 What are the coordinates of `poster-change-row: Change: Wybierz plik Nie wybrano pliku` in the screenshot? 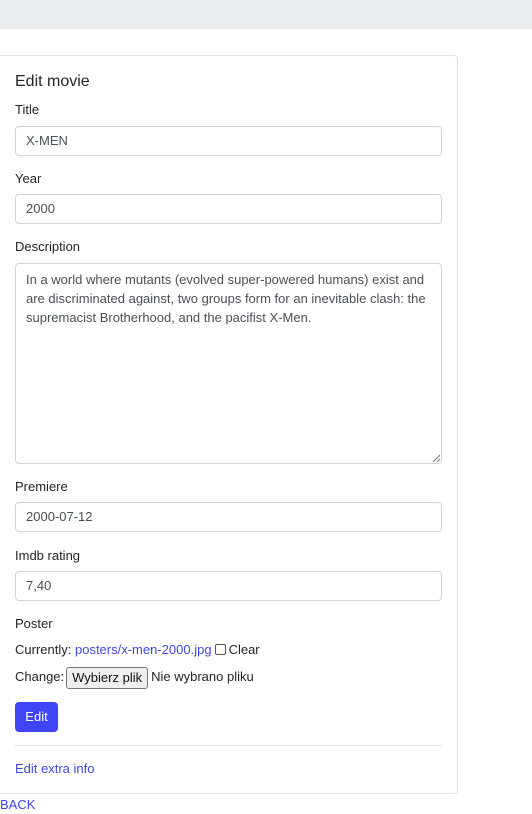 It's located at (134, 677).